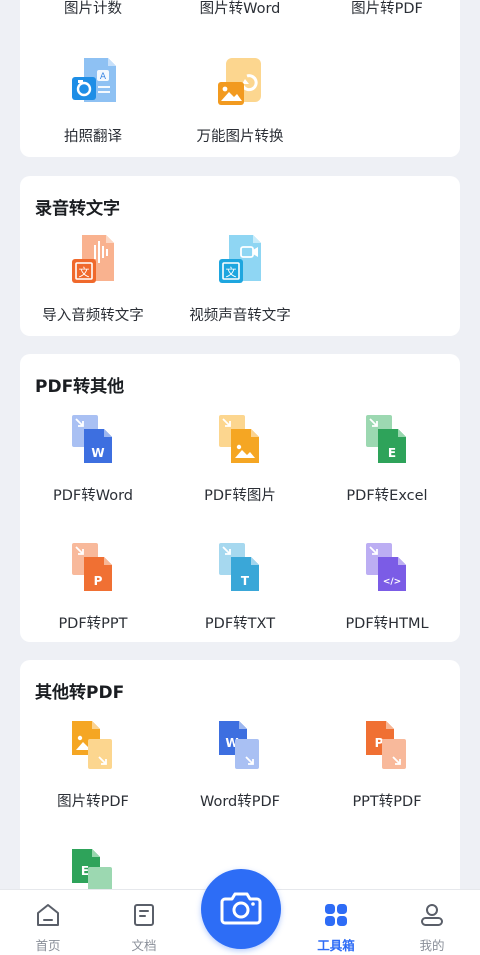 This screenshot has height=955, width=480. I want to click on tool-label: PDF转图片, so click(240, 496).